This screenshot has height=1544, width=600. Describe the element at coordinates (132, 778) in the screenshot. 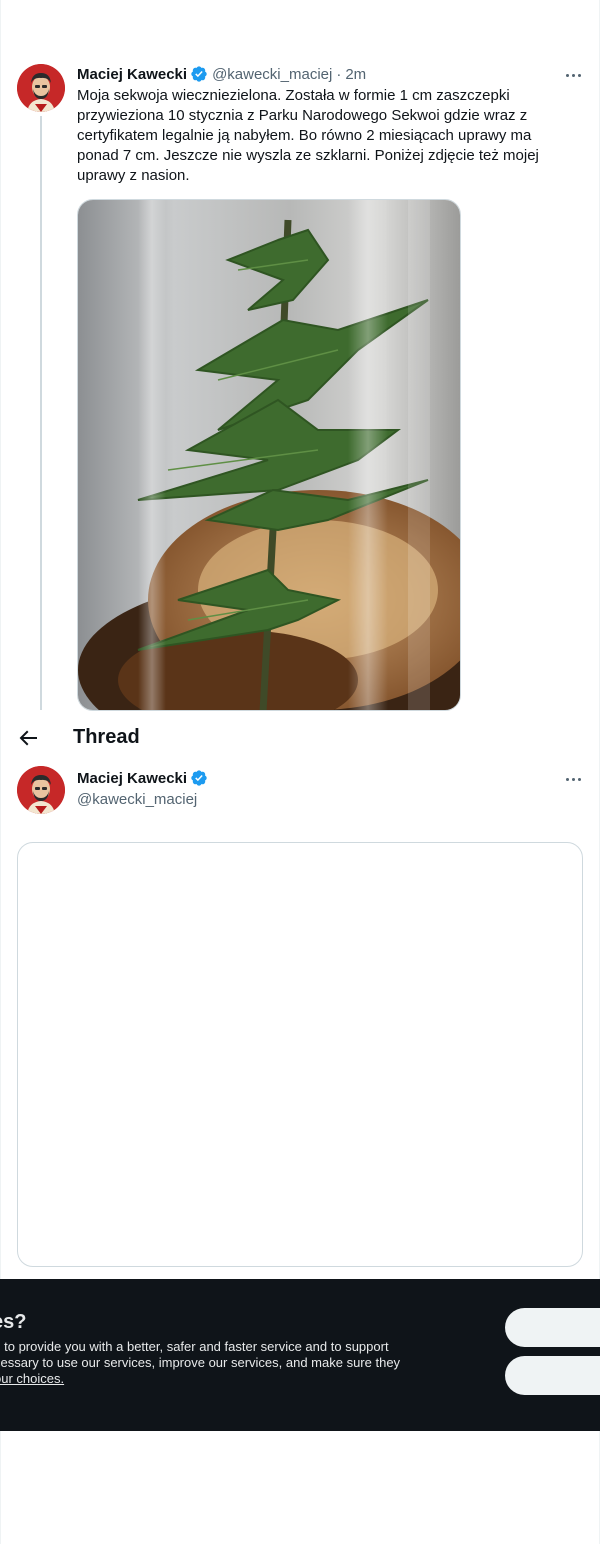

I see `main-author-name: Maciej Kawecki` at that location.